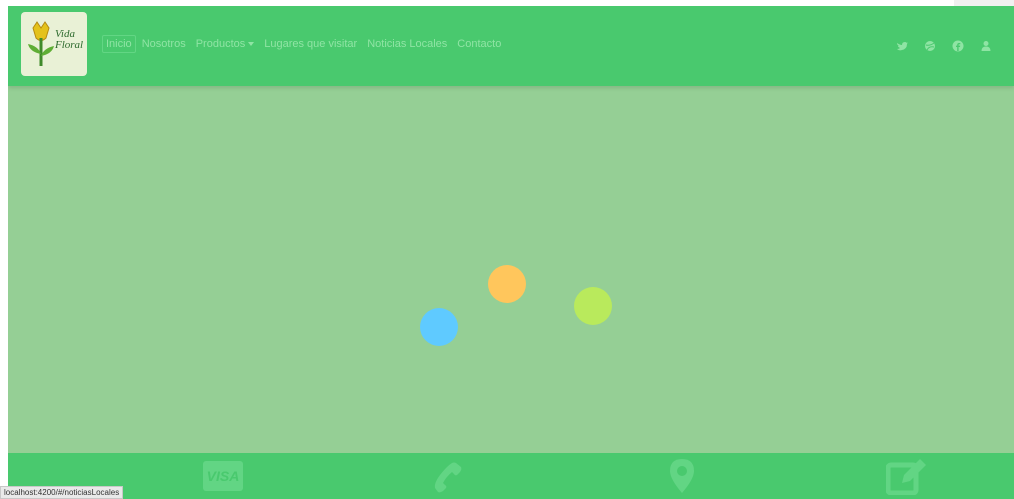  Describe the element at coordinates (507, 284) in the screenshot. I see `loader-dot-orange` at that location.